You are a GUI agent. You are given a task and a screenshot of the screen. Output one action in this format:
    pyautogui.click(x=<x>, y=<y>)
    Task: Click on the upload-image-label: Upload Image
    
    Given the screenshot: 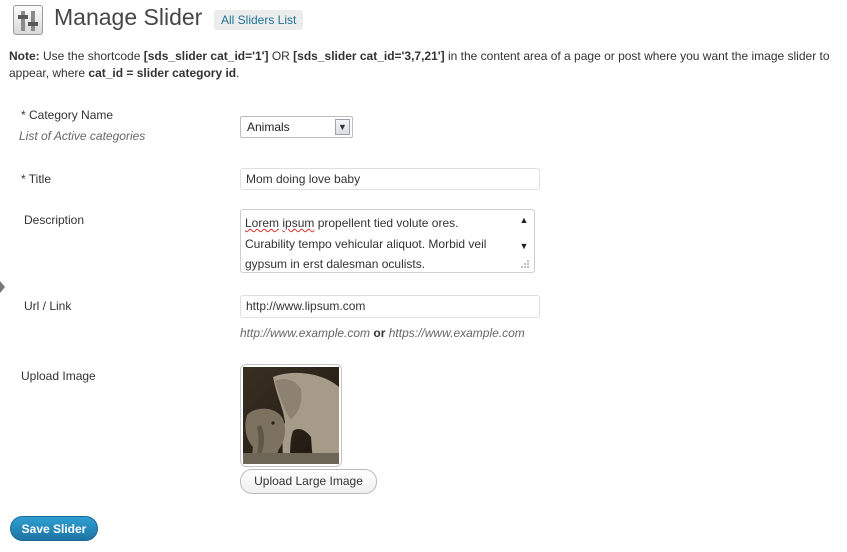 What is the action you would take?
    pyautogui.click(x=58, y=376)
    